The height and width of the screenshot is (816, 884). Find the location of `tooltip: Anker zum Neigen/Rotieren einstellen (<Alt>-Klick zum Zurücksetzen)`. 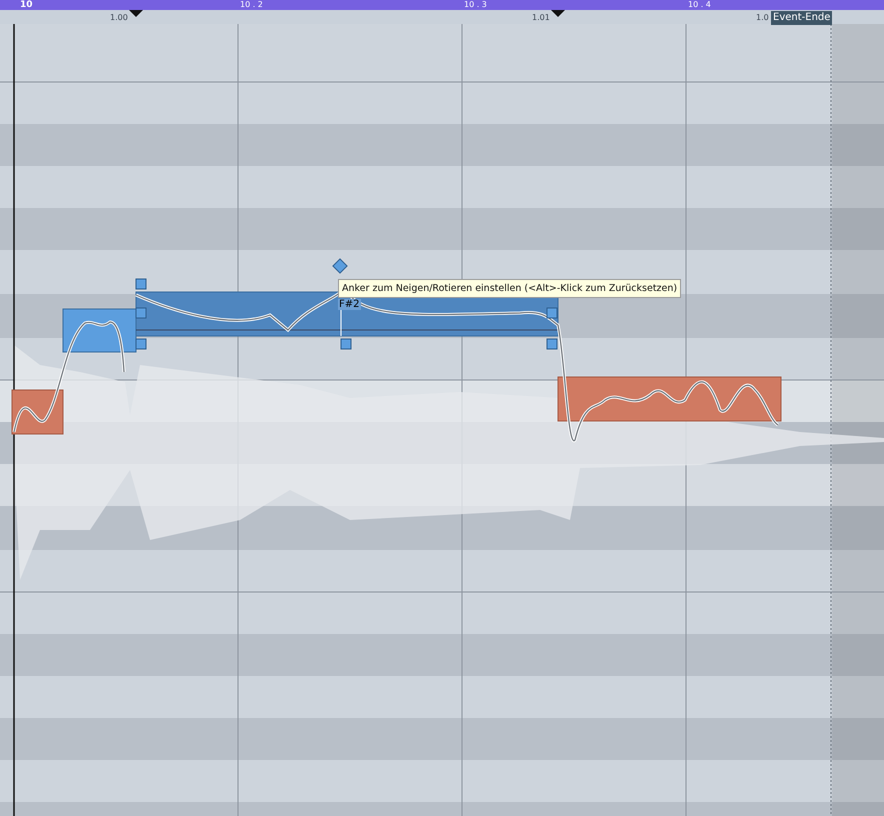

tooltip: Anker zum Neigen/Rotieren einstellen (<Alt>-Klick zum Zurücksetzen) is located at coordinates (510, 288).